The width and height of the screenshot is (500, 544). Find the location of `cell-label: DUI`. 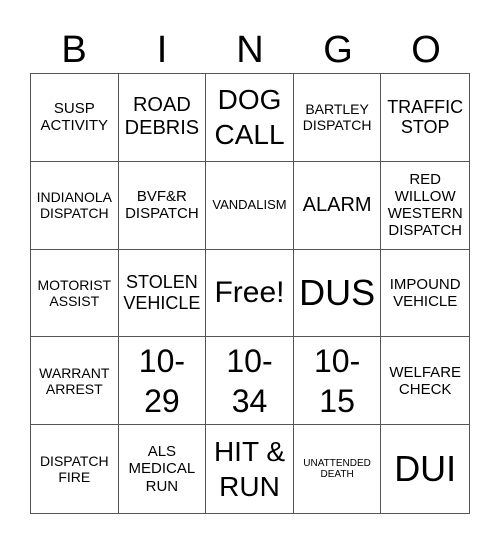

cell-label: DUI is located at coordinates (425, 469).